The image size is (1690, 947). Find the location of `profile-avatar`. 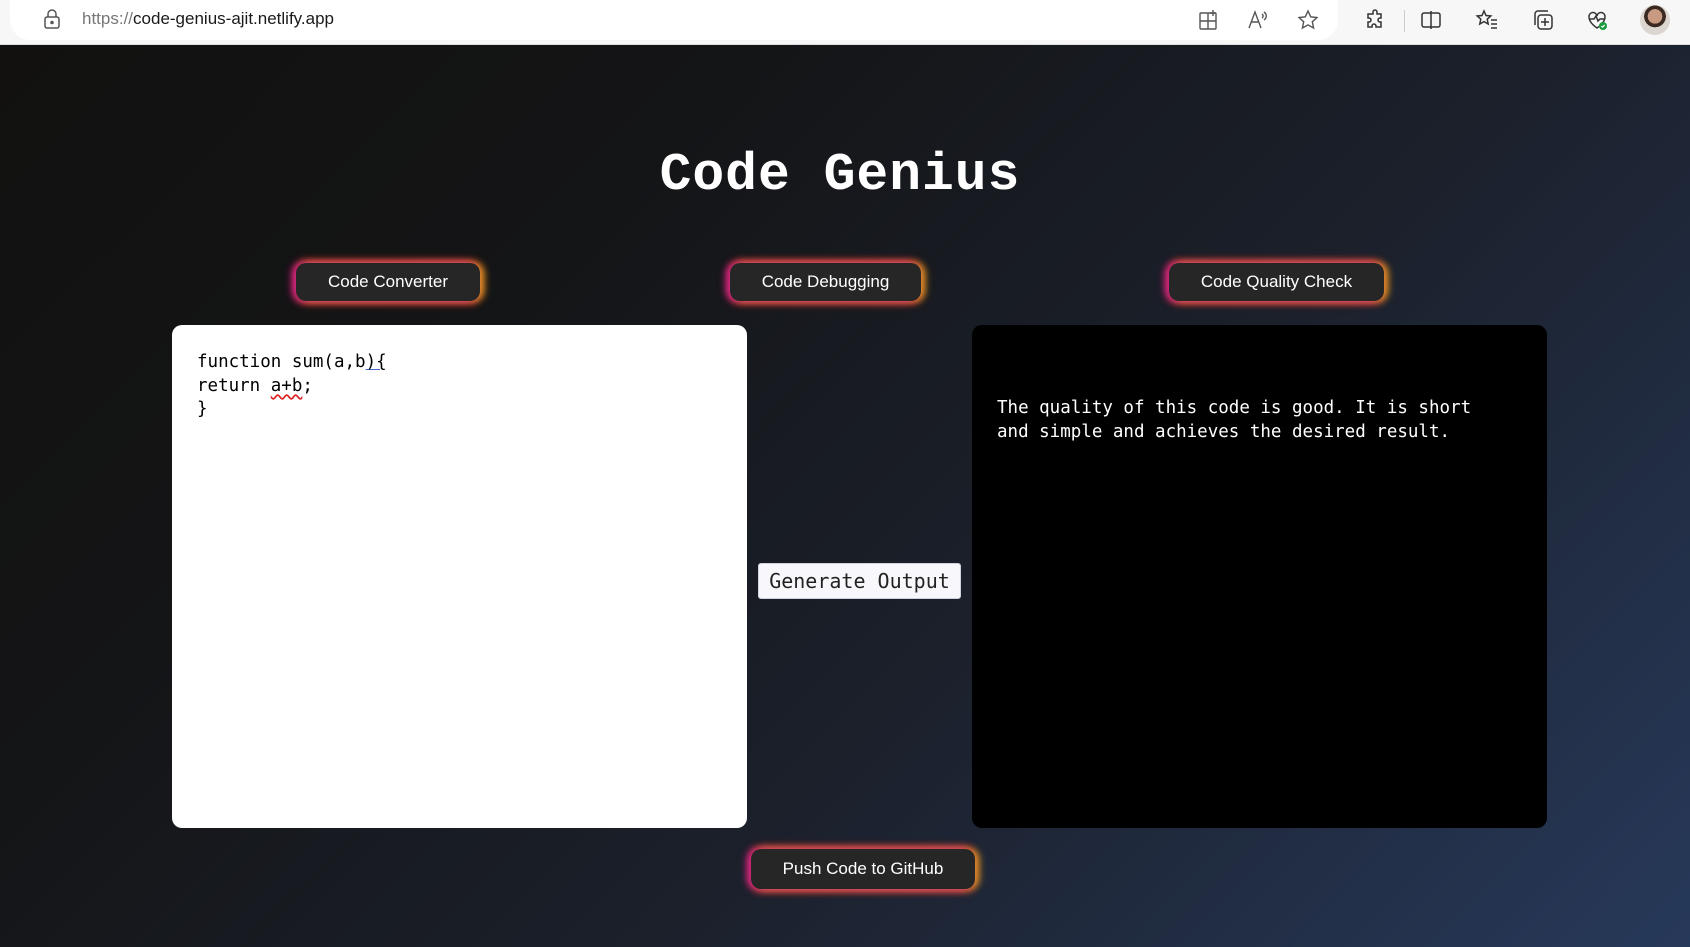

profile-avatar is located at coordinates (1655, 20).